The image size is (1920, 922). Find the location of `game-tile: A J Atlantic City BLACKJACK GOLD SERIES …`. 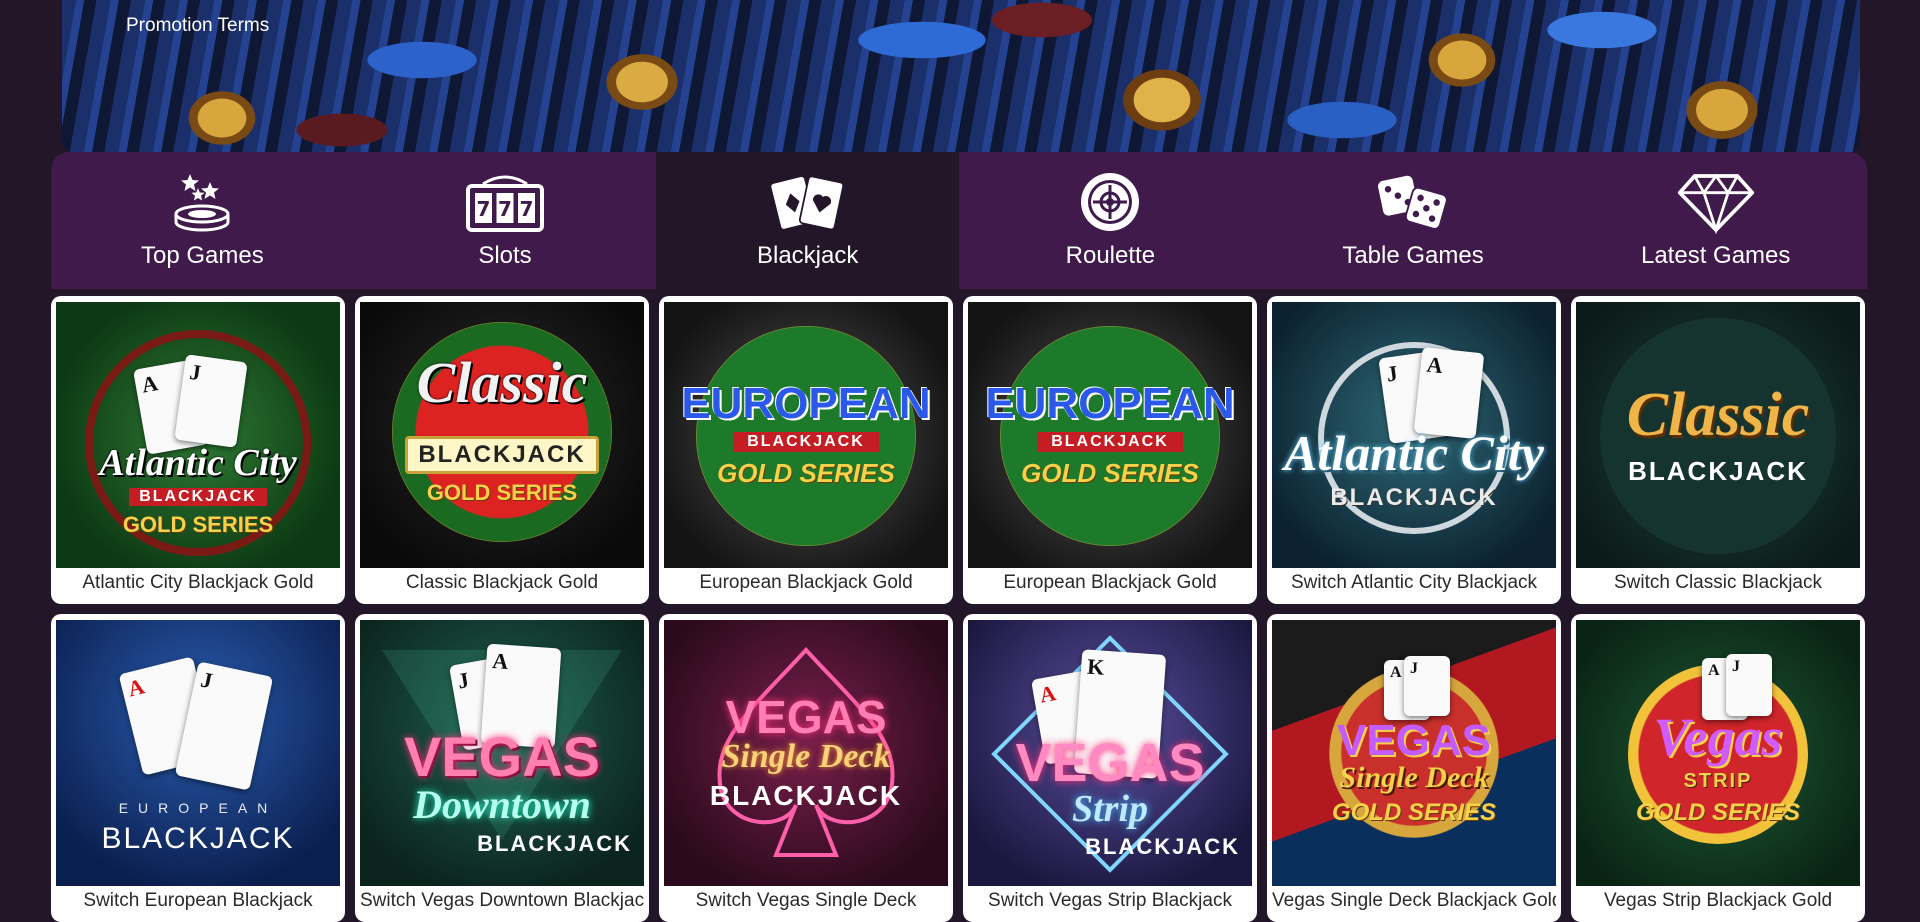

game-tile: A J Atlantic City BLACKJACK GOLD SERIES … is located at coordinates (198, 450).